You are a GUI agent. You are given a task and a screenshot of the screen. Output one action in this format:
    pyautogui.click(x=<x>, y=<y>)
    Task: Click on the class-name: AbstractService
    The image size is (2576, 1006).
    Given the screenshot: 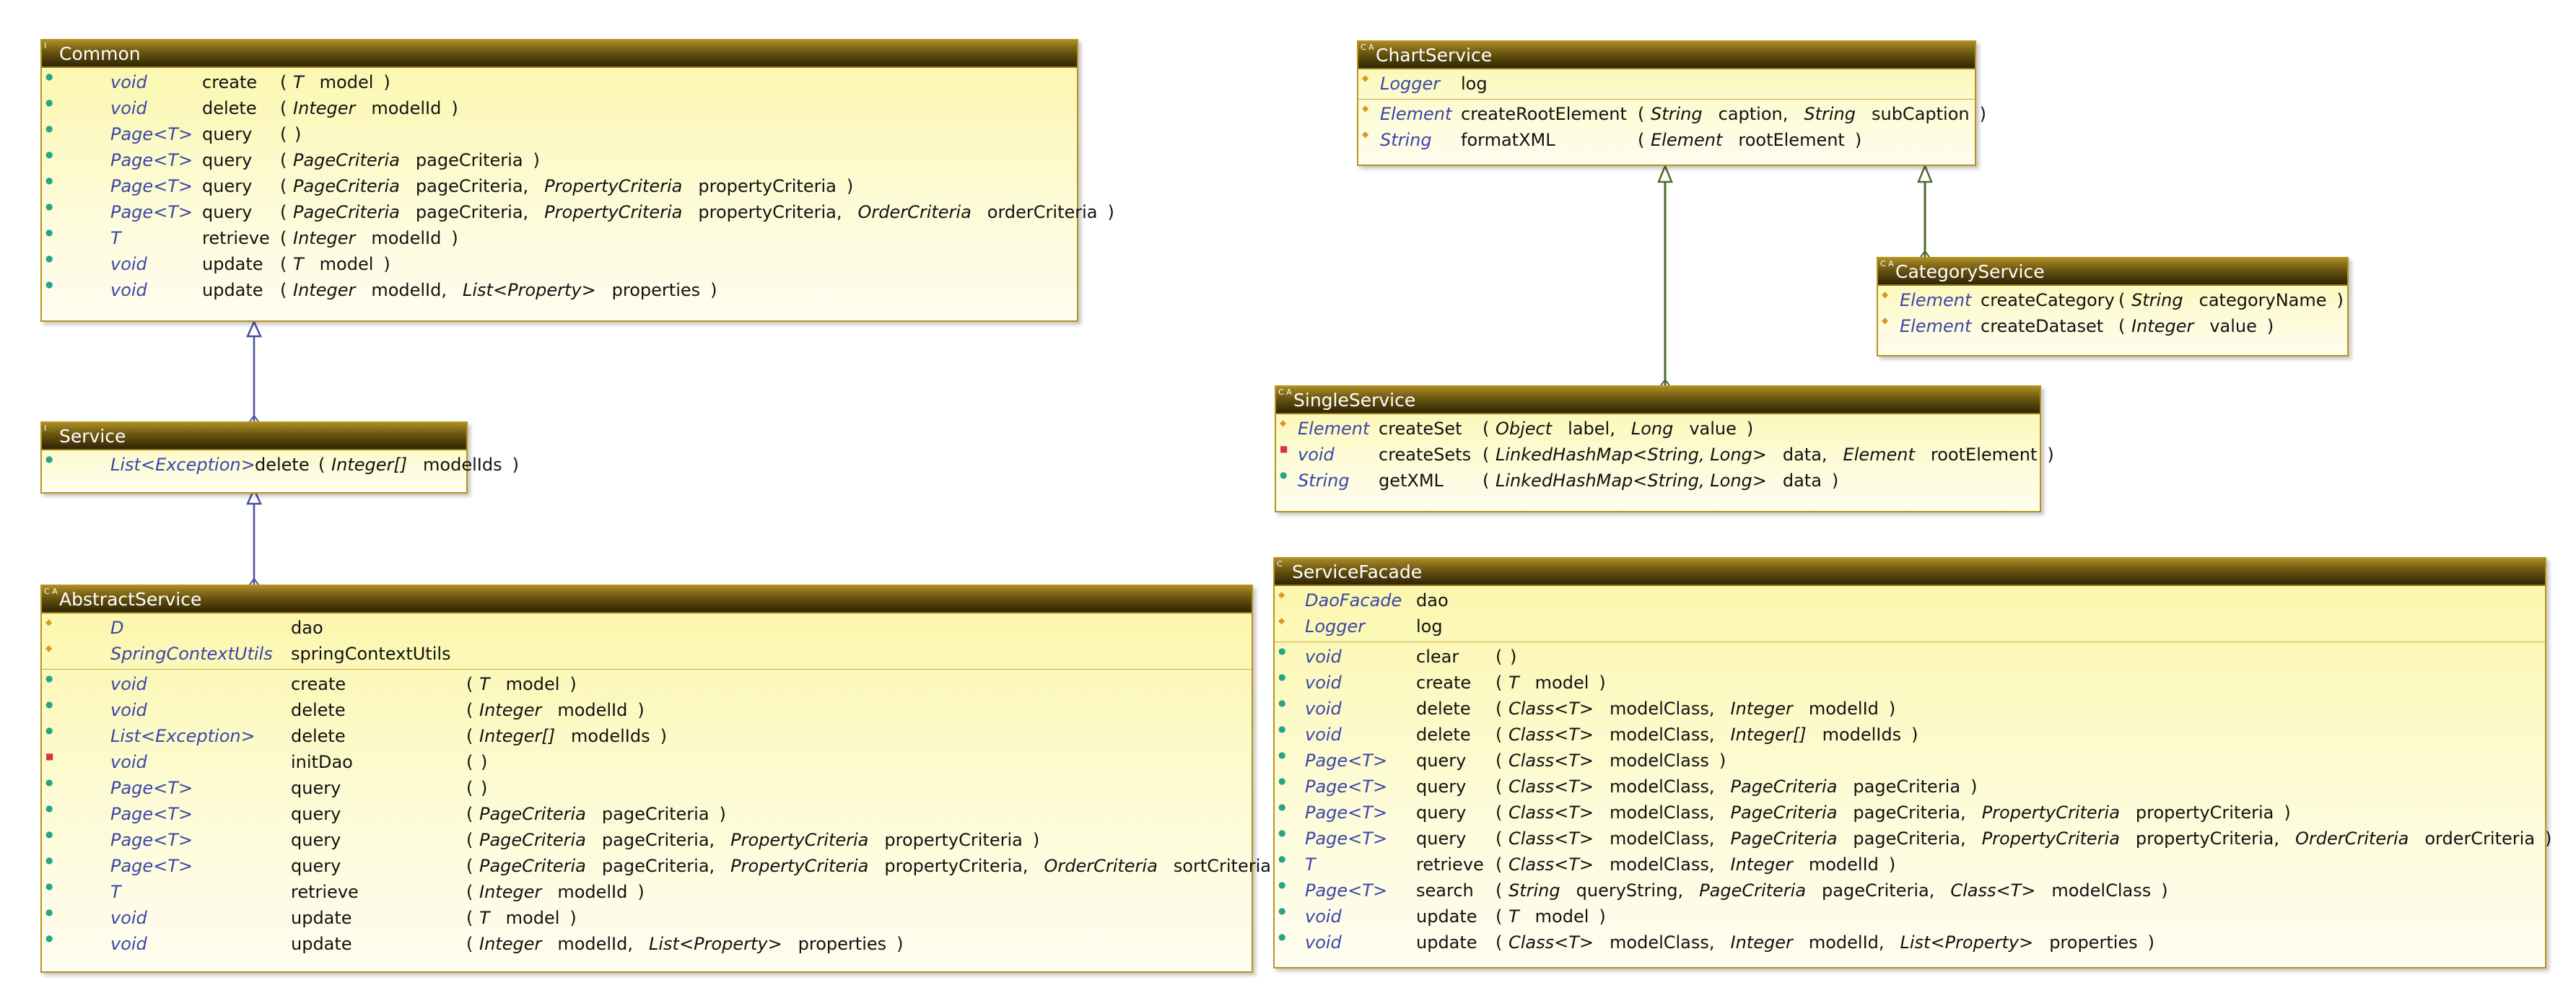 What is the action you would take?
    pyautogui.click(x=130, y=599)
    